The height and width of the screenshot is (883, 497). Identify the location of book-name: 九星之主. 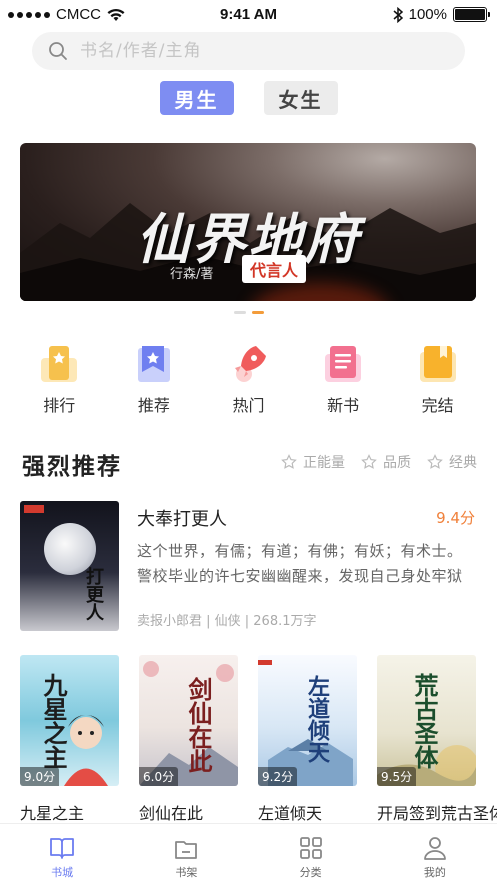
(52, 813).